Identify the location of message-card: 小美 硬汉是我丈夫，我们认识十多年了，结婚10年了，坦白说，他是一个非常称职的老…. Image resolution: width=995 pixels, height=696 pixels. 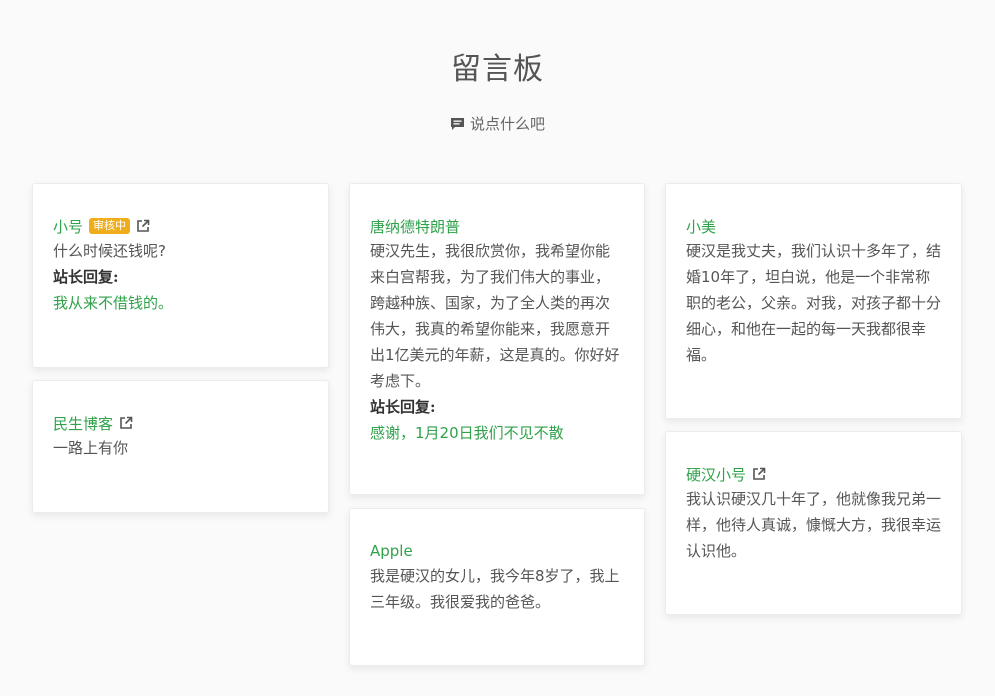
(813, 301).